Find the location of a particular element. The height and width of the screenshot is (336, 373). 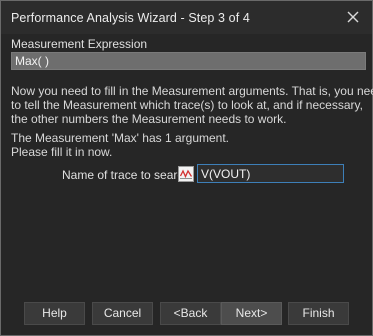

cancel-button: Cancel is located at coordinates (122, 313).